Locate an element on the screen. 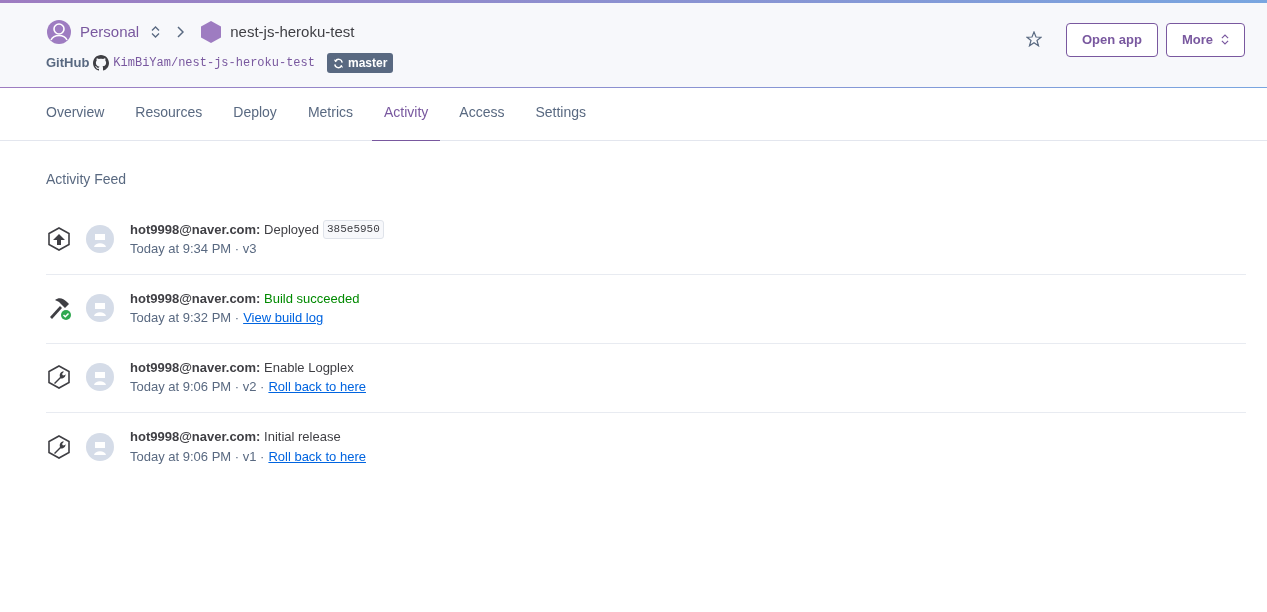 The image size is (1267, 612). avatar-icon is located at coordinates (59, 32).